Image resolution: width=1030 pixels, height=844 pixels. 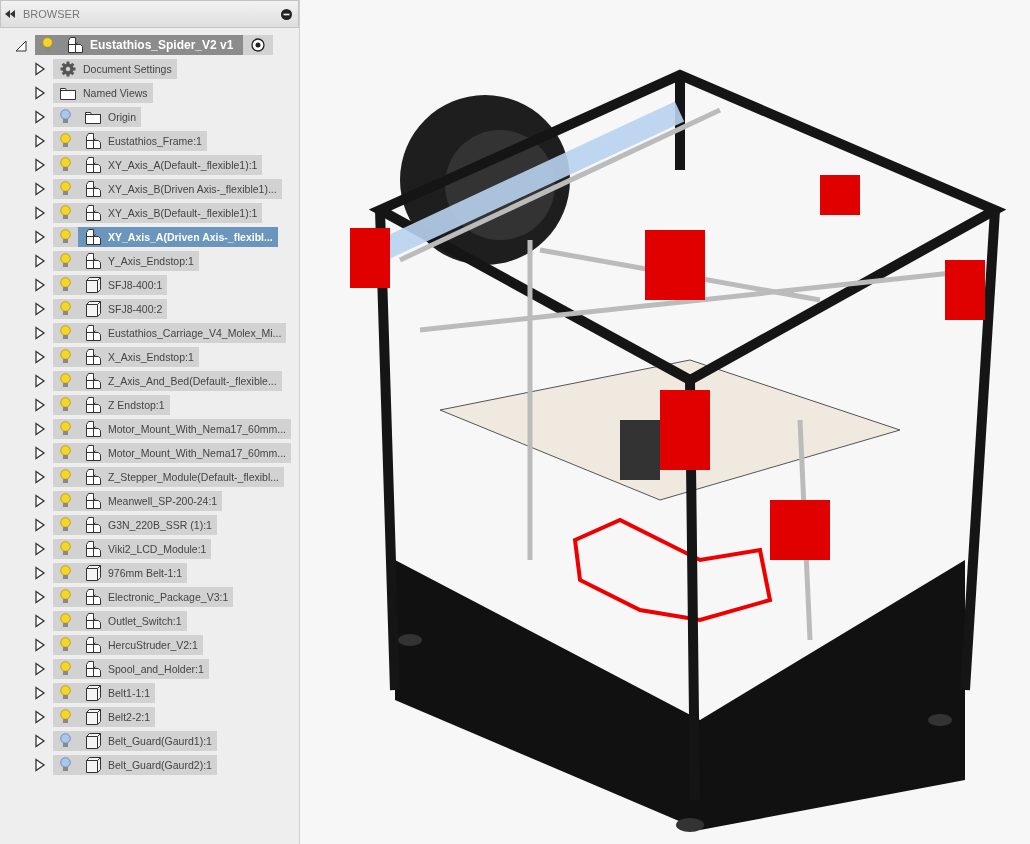 What do you see at coordinates (117, 693) in the screenshot?
I see `tree-item: Belt1-1:1` at bounding box center [117, 693].